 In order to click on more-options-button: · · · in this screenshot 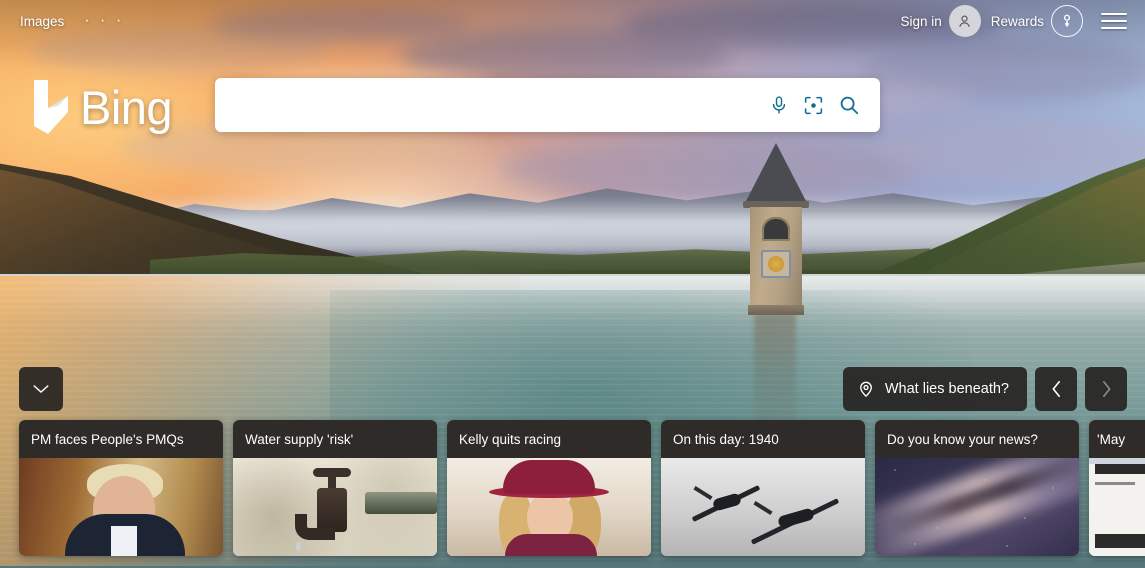, I will do `click(104, 21)`.